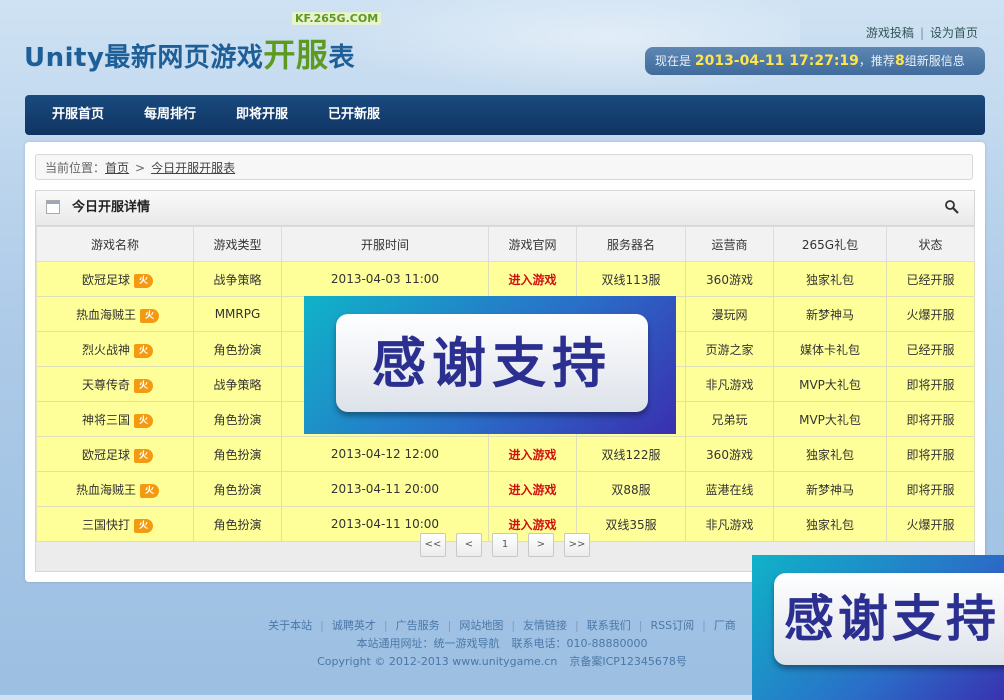 The height and width of the screenshot is (700, 1004). I want to click on game-name-link: 烈火战神, so click(106, 350).